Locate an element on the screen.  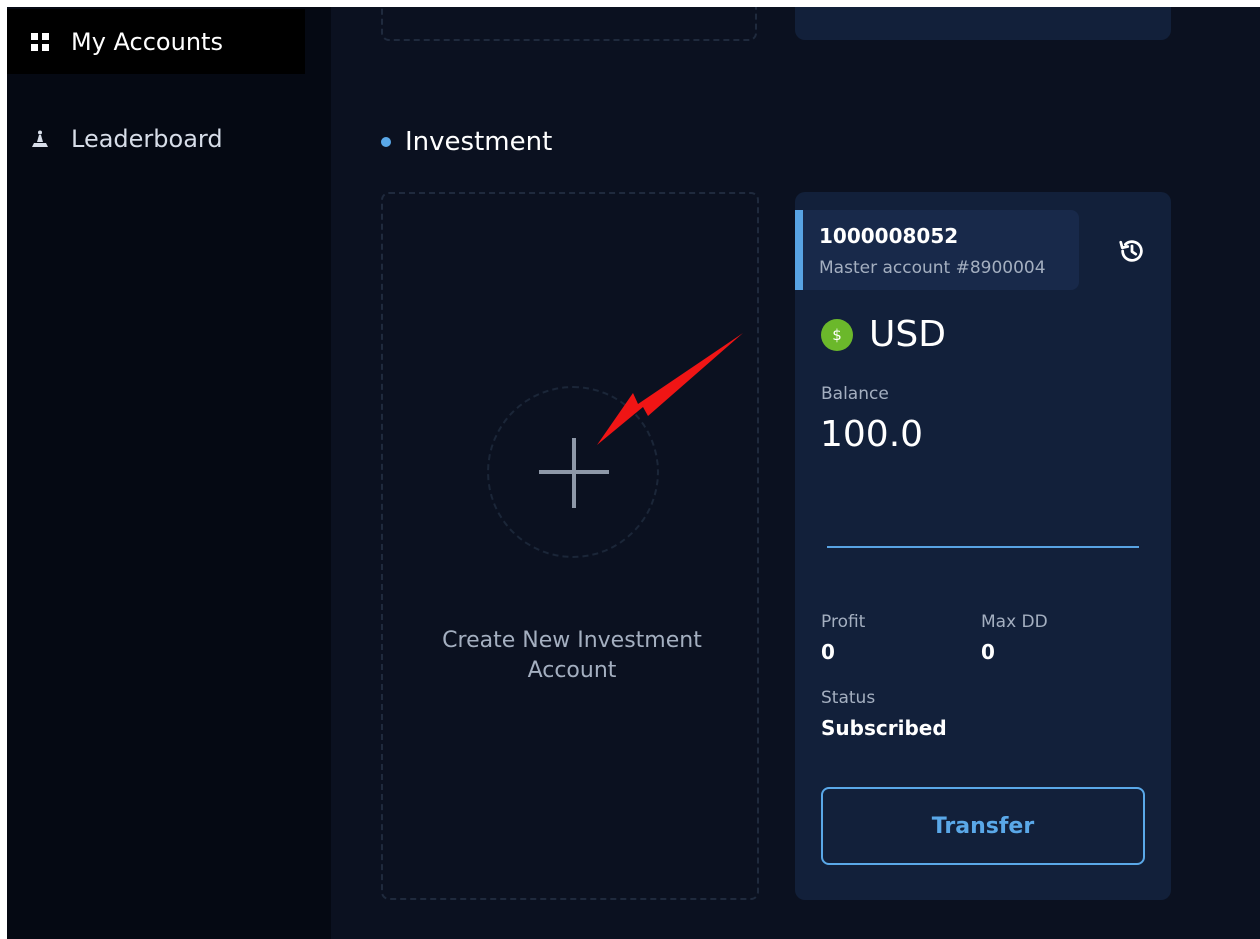
sidebar-item-label: My Accounts is located at coordinates (147, 41).